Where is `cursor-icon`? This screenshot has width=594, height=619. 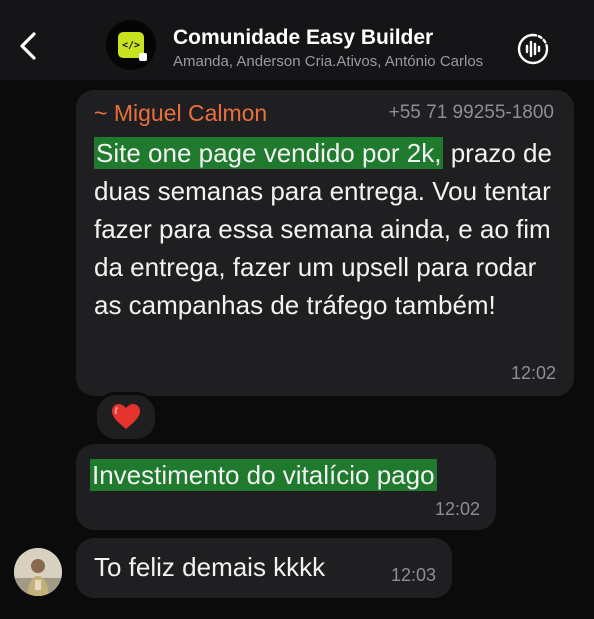 cursor-icon is located at coordinates (143, 57).